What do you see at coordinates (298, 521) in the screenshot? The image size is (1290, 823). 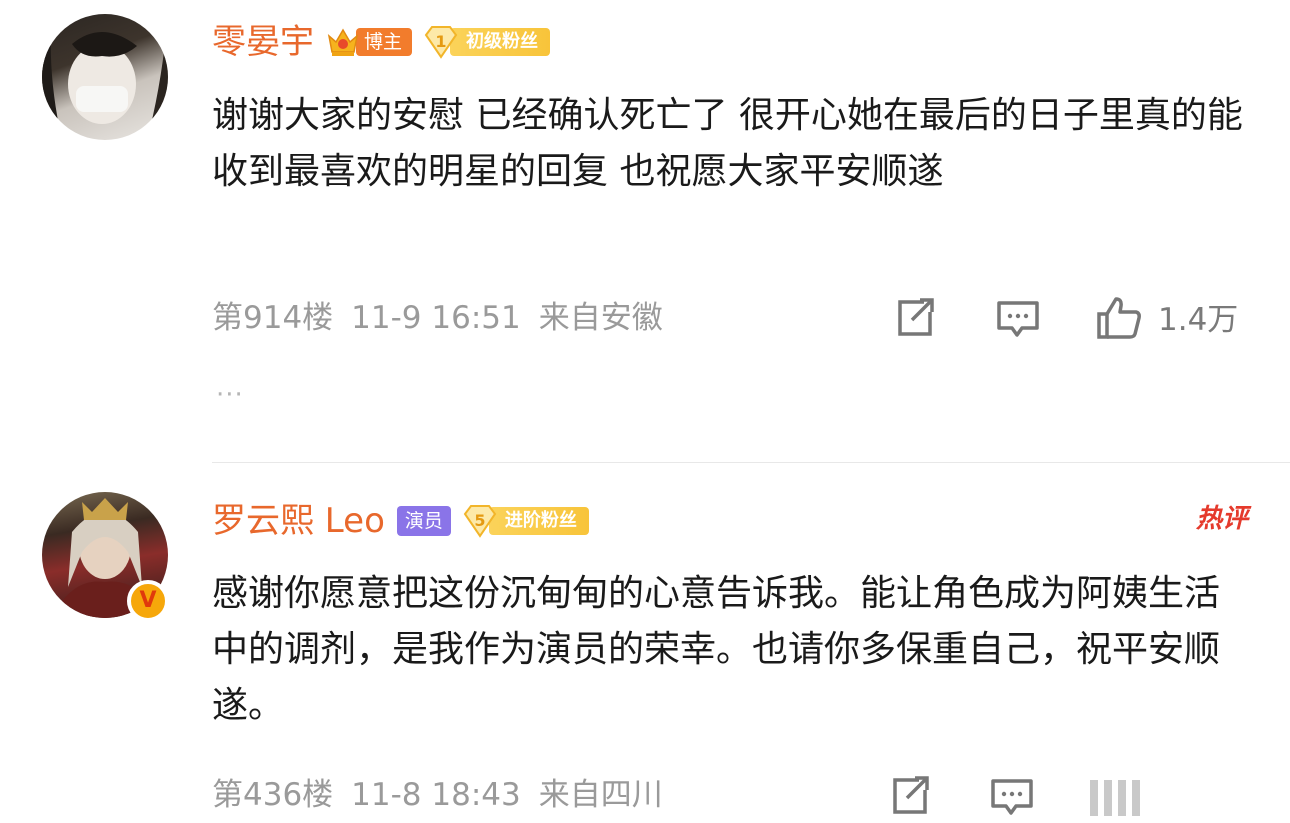 I see `username: 罗云熙 Leo` at bounding box center [298, 521].